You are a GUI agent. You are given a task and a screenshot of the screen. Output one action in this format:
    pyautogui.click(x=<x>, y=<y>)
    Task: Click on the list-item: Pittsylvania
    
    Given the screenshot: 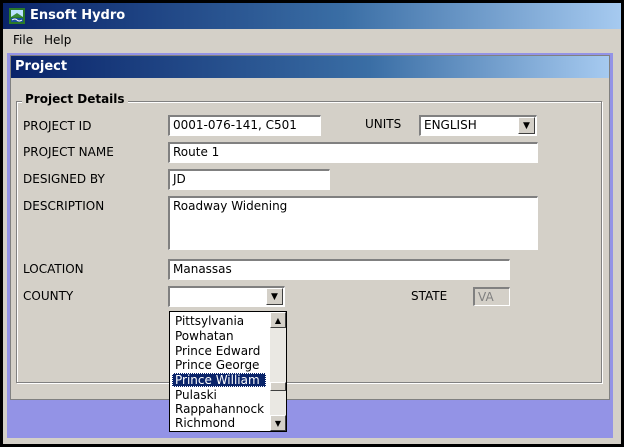 What is the action you would take?
    pyautogui.click(x=219, y=321)
    